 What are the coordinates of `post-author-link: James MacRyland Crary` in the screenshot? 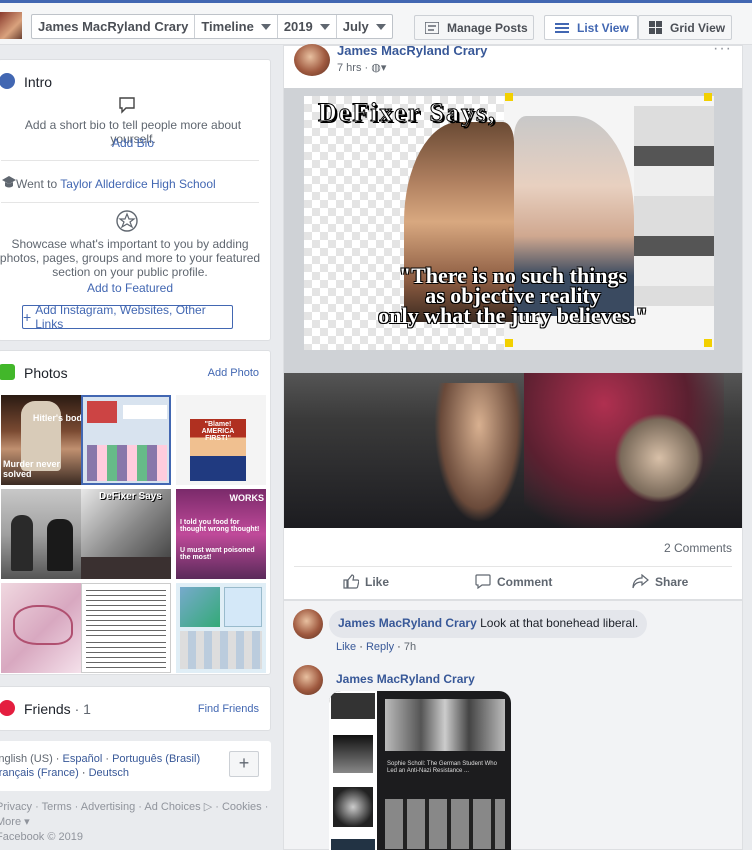 It's located at (412, 50).